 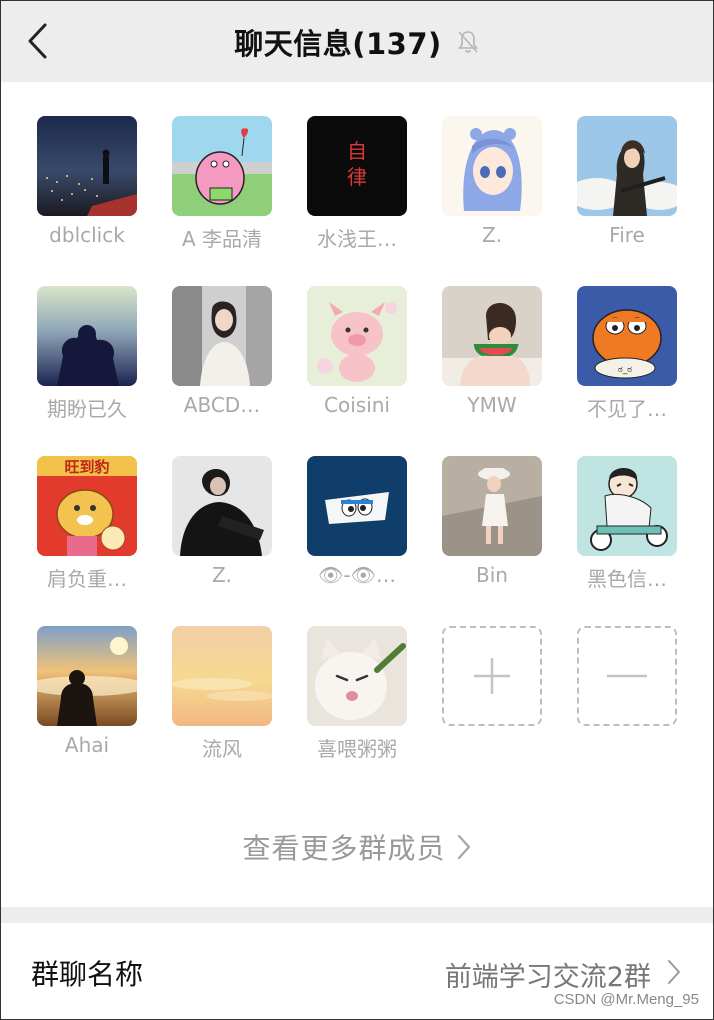 I want to click on minus-icon, so click(x=627, y=676).